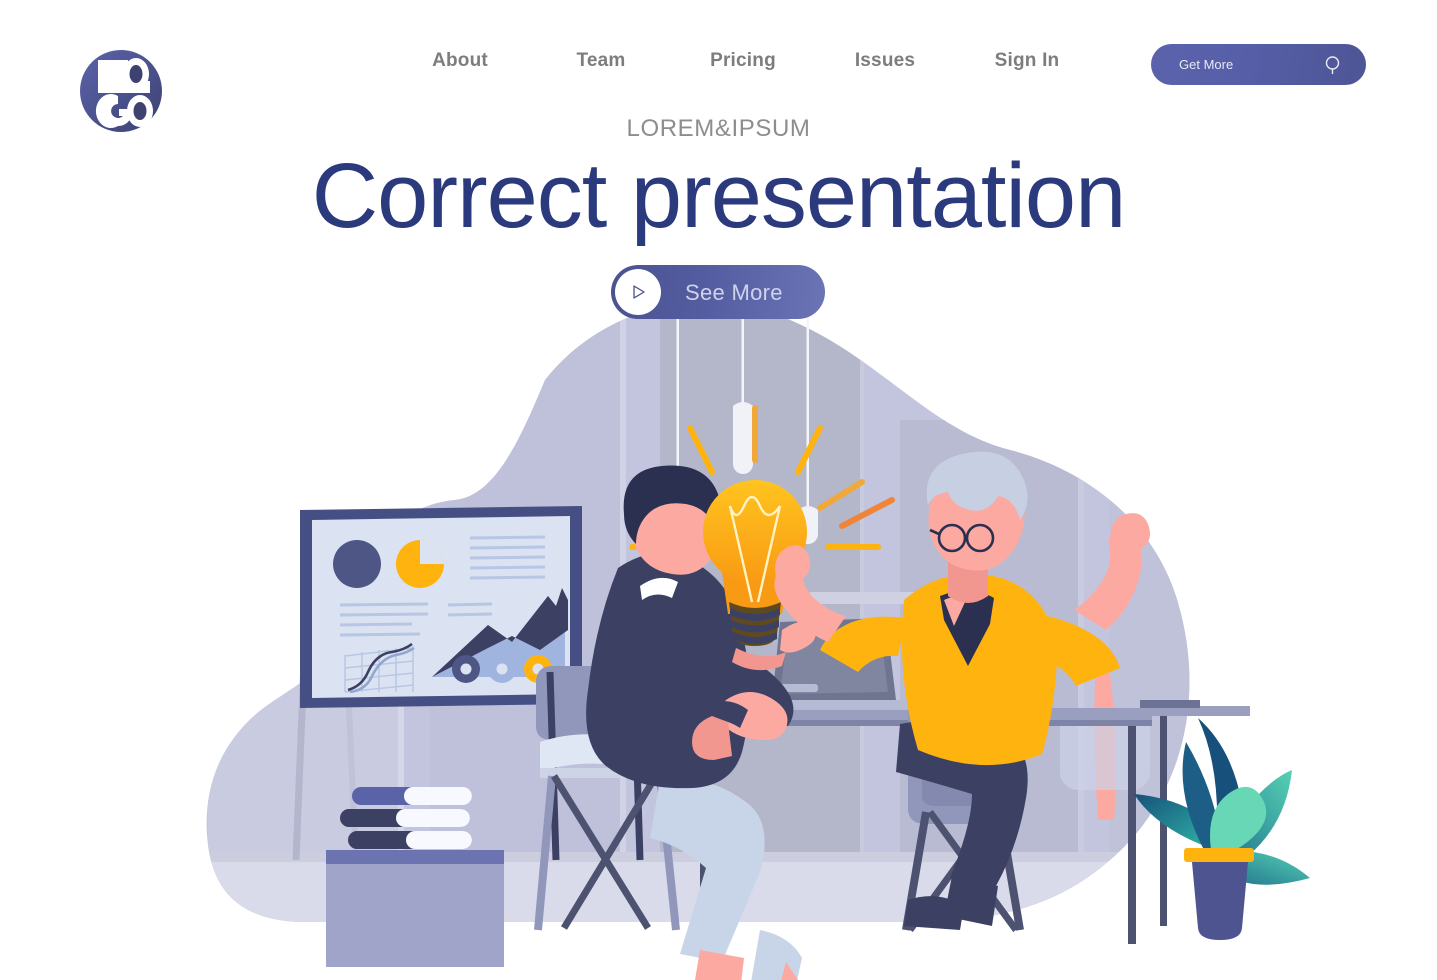 Image resolution: width=1437 pixels, height=980 pixels. I want to click on pot-rim, so click(1219, 855).